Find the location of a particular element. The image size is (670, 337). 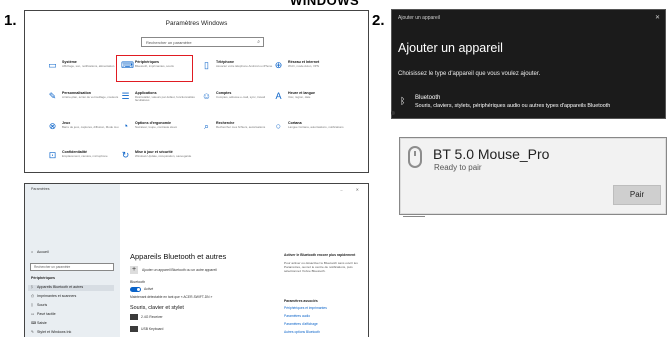

window-caption: Paramètres is located at coordinates (40, 189).